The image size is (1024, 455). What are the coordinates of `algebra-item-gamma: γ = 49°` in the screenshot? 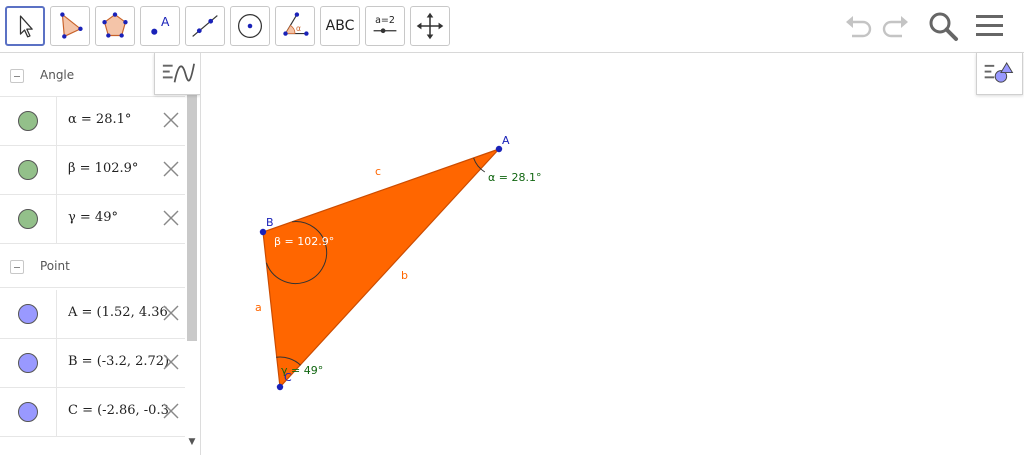 It's located at (92, 219).